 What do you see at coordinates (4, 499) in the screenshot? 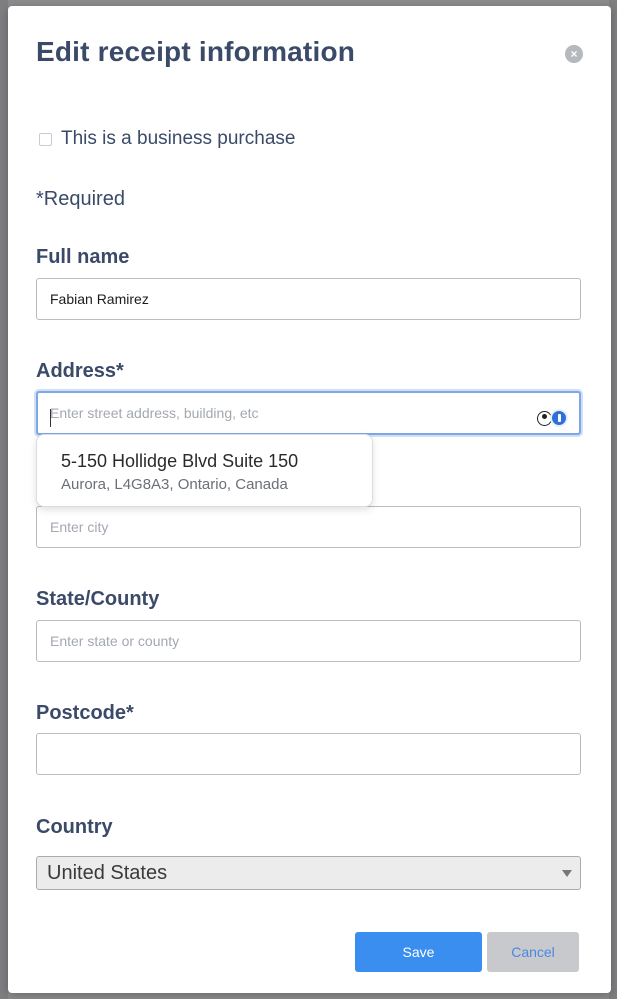
I see `background-page-left` at bounding box center [4, 499].